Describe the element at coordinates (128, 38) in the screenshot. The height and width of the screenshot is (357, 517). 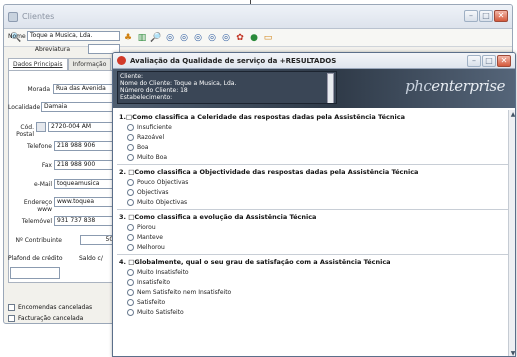
I see `people-icon: ♣` at that location.